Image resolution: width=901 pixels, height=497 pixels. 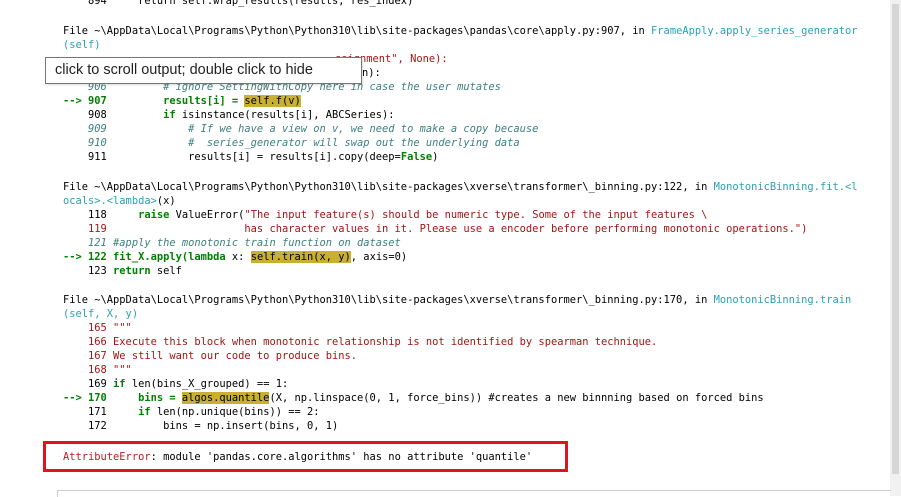 What do you see at coordinates (122, 271) in the screenshot?
I see `code-line-123: 123 return self` at bounding box center [122, 271].